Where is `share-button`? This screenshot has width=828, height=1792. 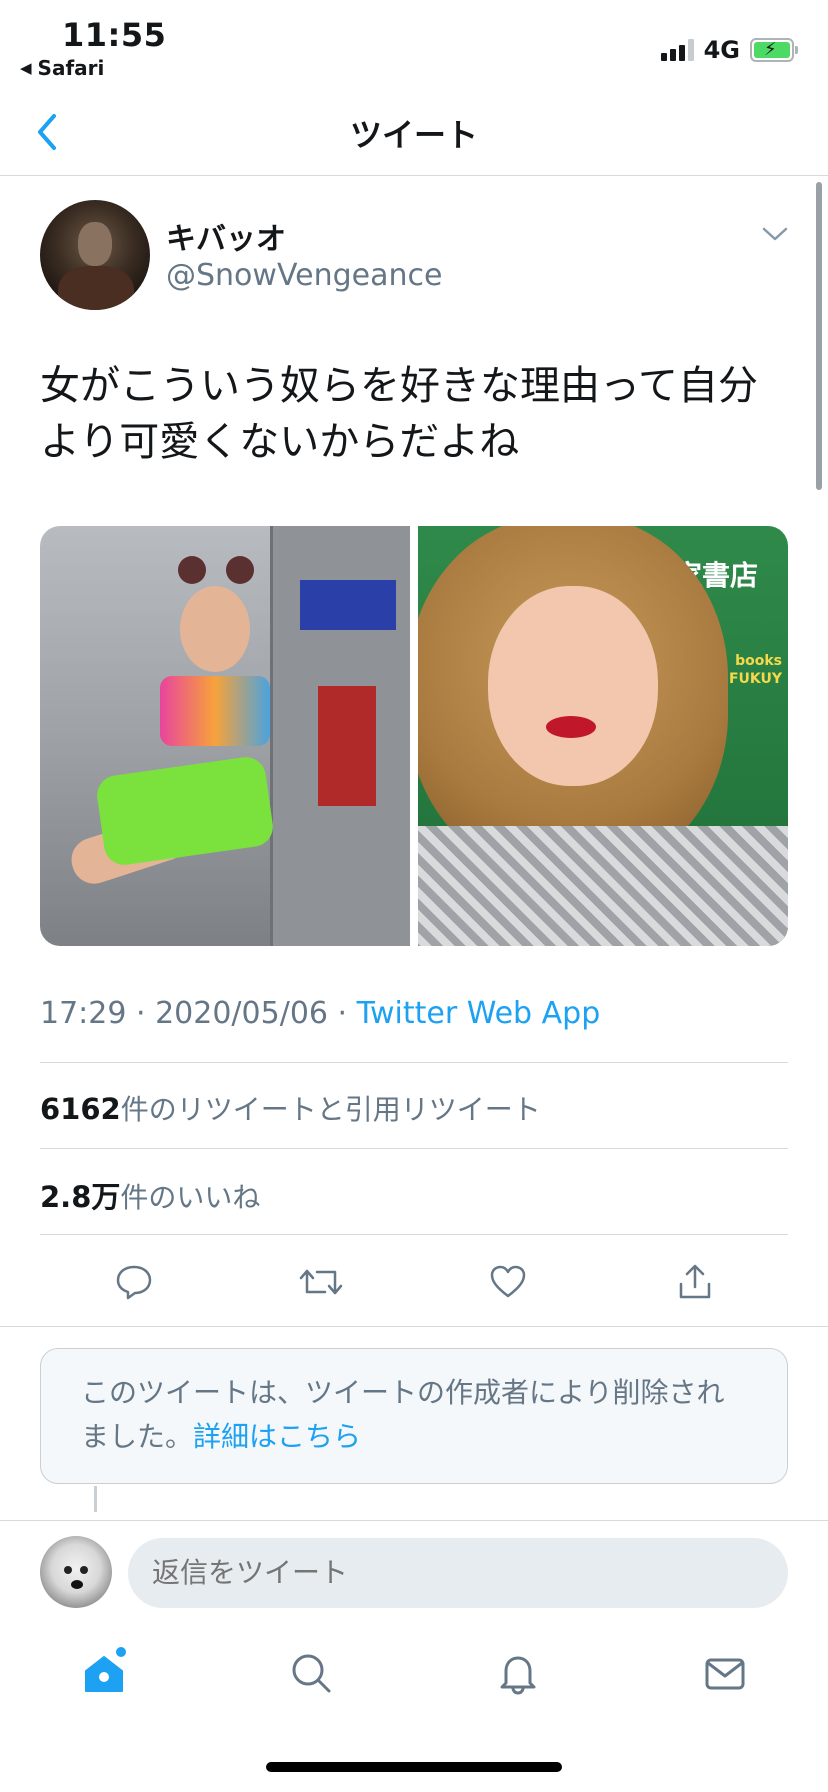
share-button is located at coordinates (695, 1282).